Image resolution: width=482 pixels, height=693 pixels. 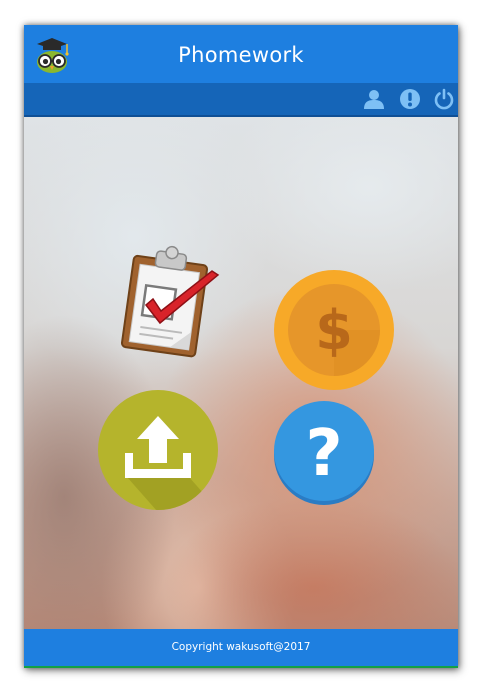 What do you see at coordinates (444, 99) in the screenshot?
I see `power-icon` at bounding box center [444, 99].